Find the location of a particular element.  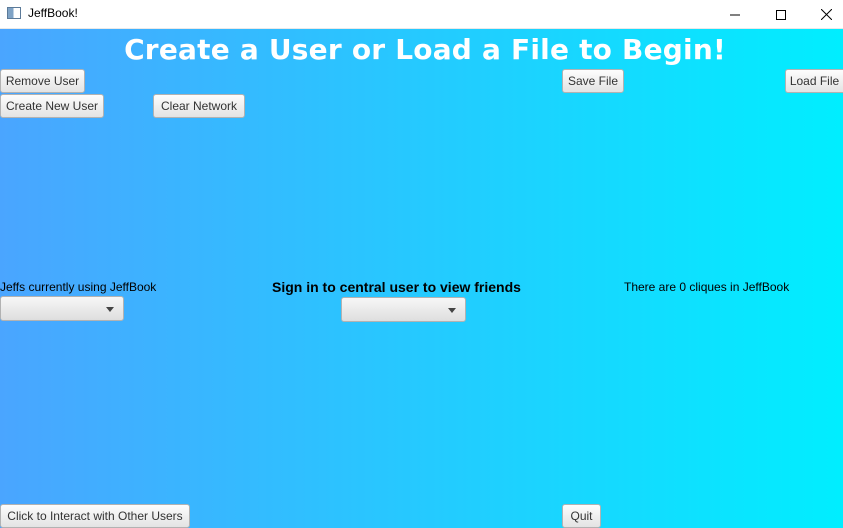

window-title-bar: JeffBook! is located at coordinates (421, 14).